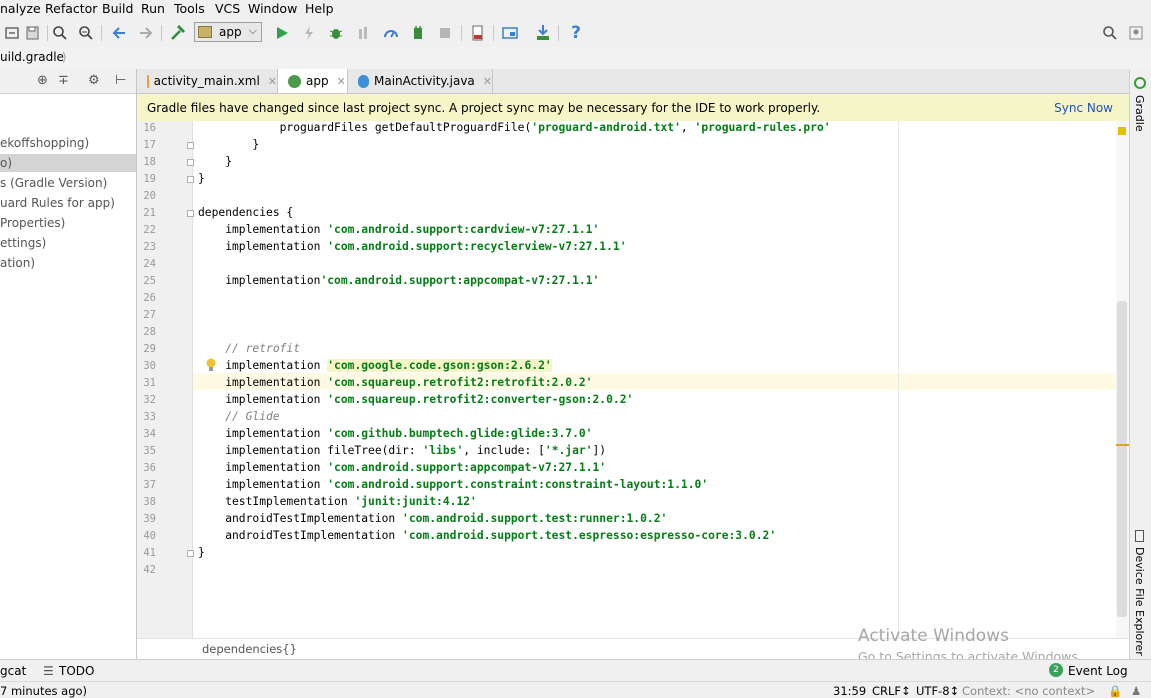 Image resolution: width=1151 pixels, height=698 pixels. Describe the element at coordinates (146, 33) in the screenshot. I see `forward-arrow-icon` at that location.